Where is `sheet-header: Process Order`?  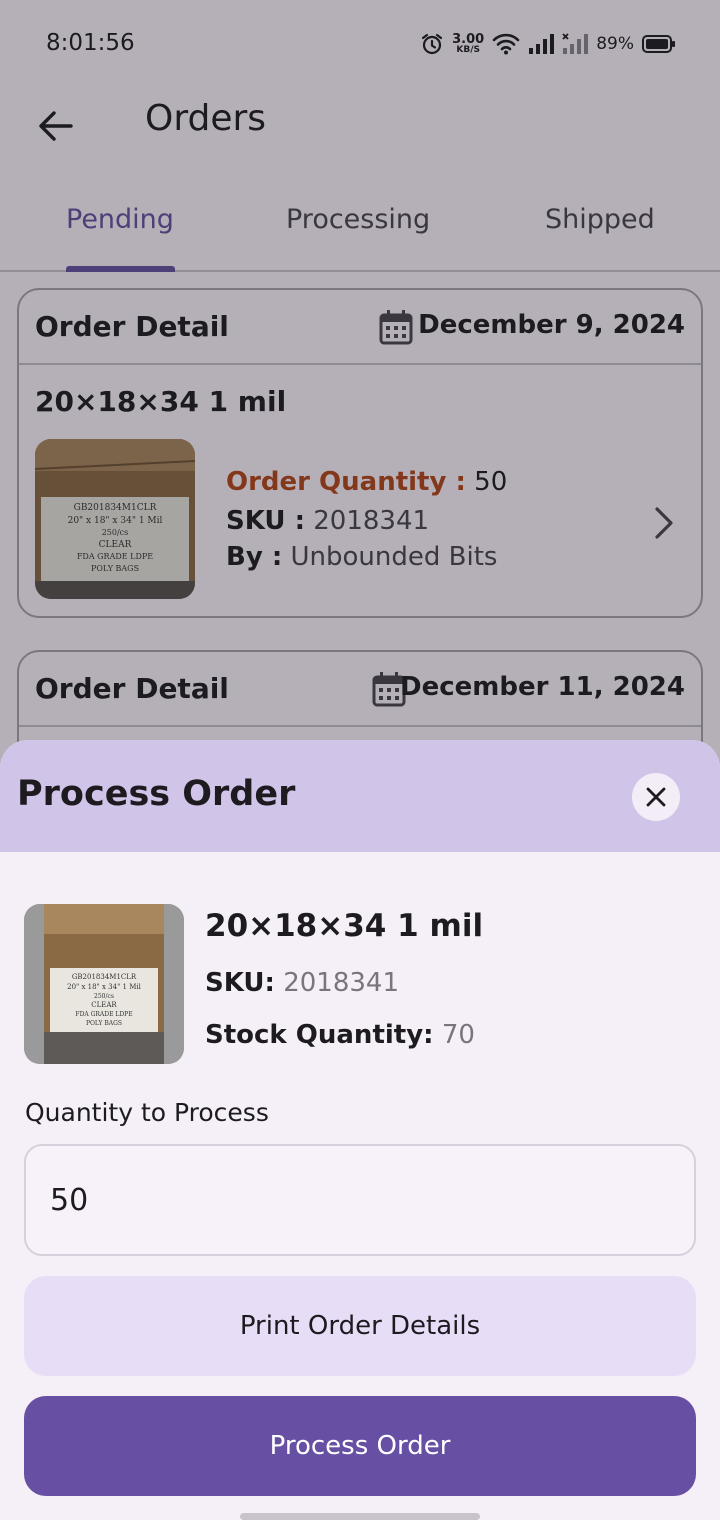 sheet-header: Process Order is located at coordinates (360, 796).